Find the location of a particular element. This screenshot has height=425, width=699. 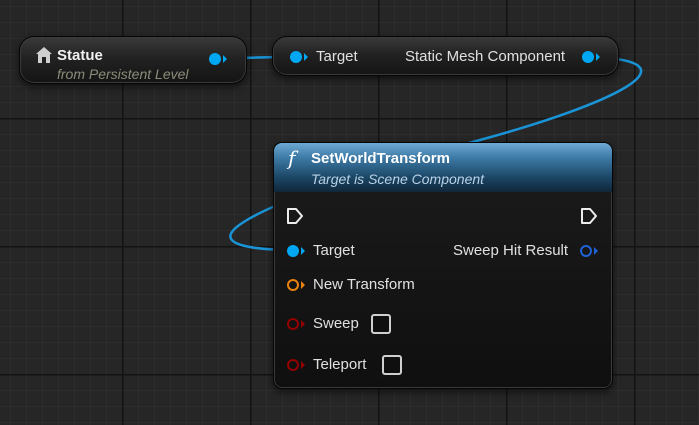

statue-subtitle: from Persistent Level is located at coordinates (123, 74).